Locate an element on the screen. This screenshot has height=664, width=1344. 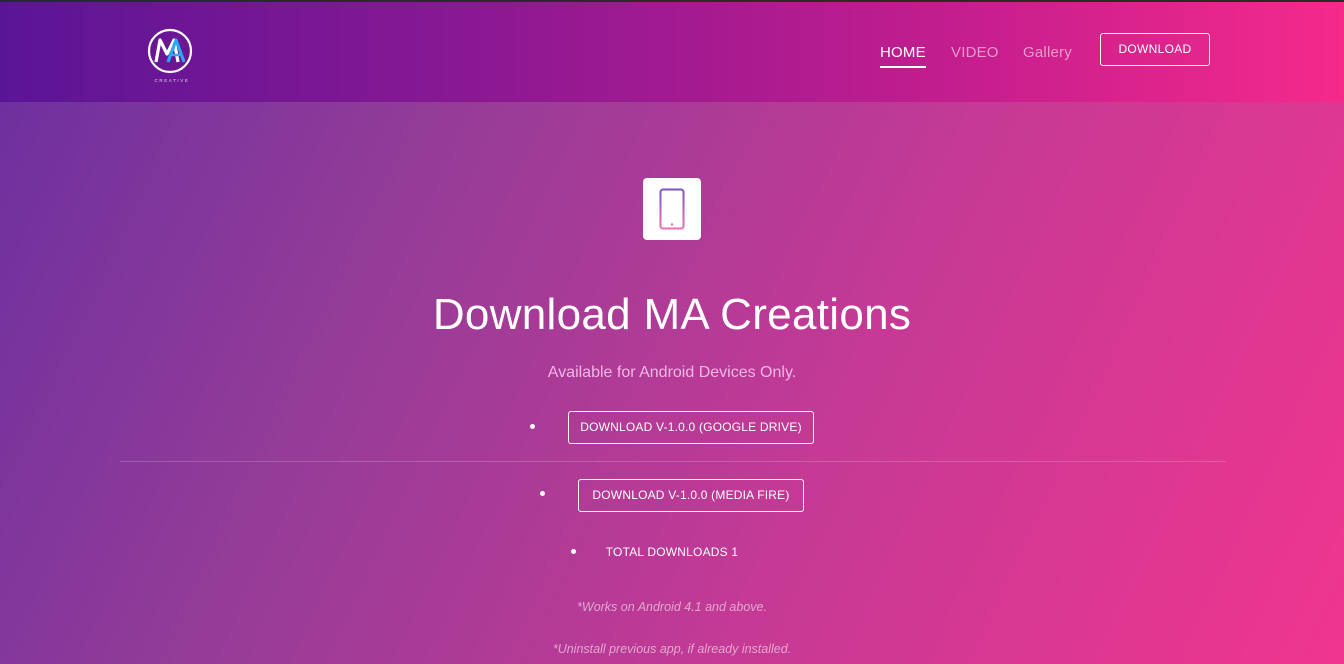
requirement-note: *Works on Android 4.1 and above. is located at coordinates (672, 607).